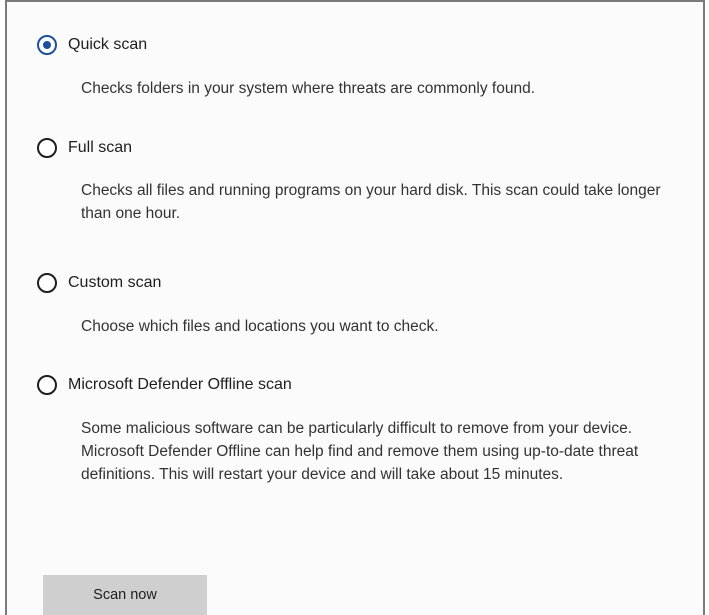 Image resolution: width=709 pixels, height=615 pixels. I want to click on radio-custom-scan: Custom scan, so click(99, 283).